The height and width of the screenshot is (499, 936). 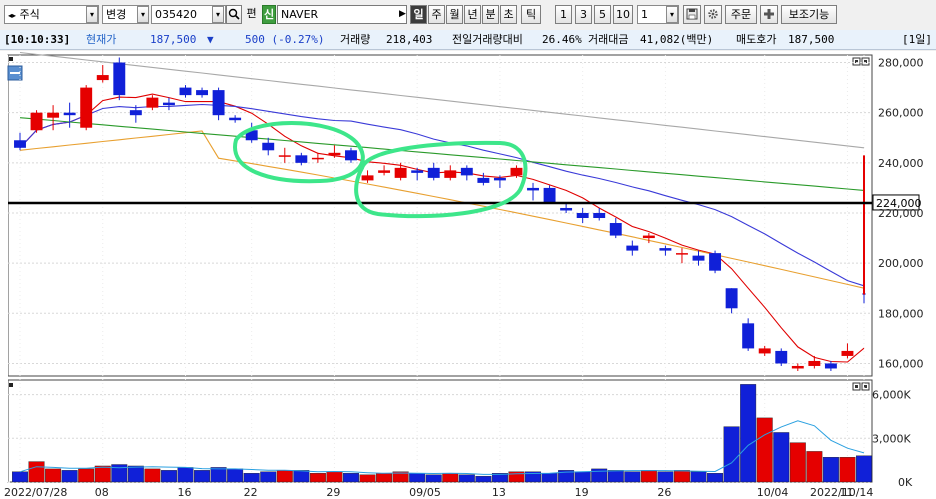 I want to click on price-panel-close-icon, so click(x=865, y=61).